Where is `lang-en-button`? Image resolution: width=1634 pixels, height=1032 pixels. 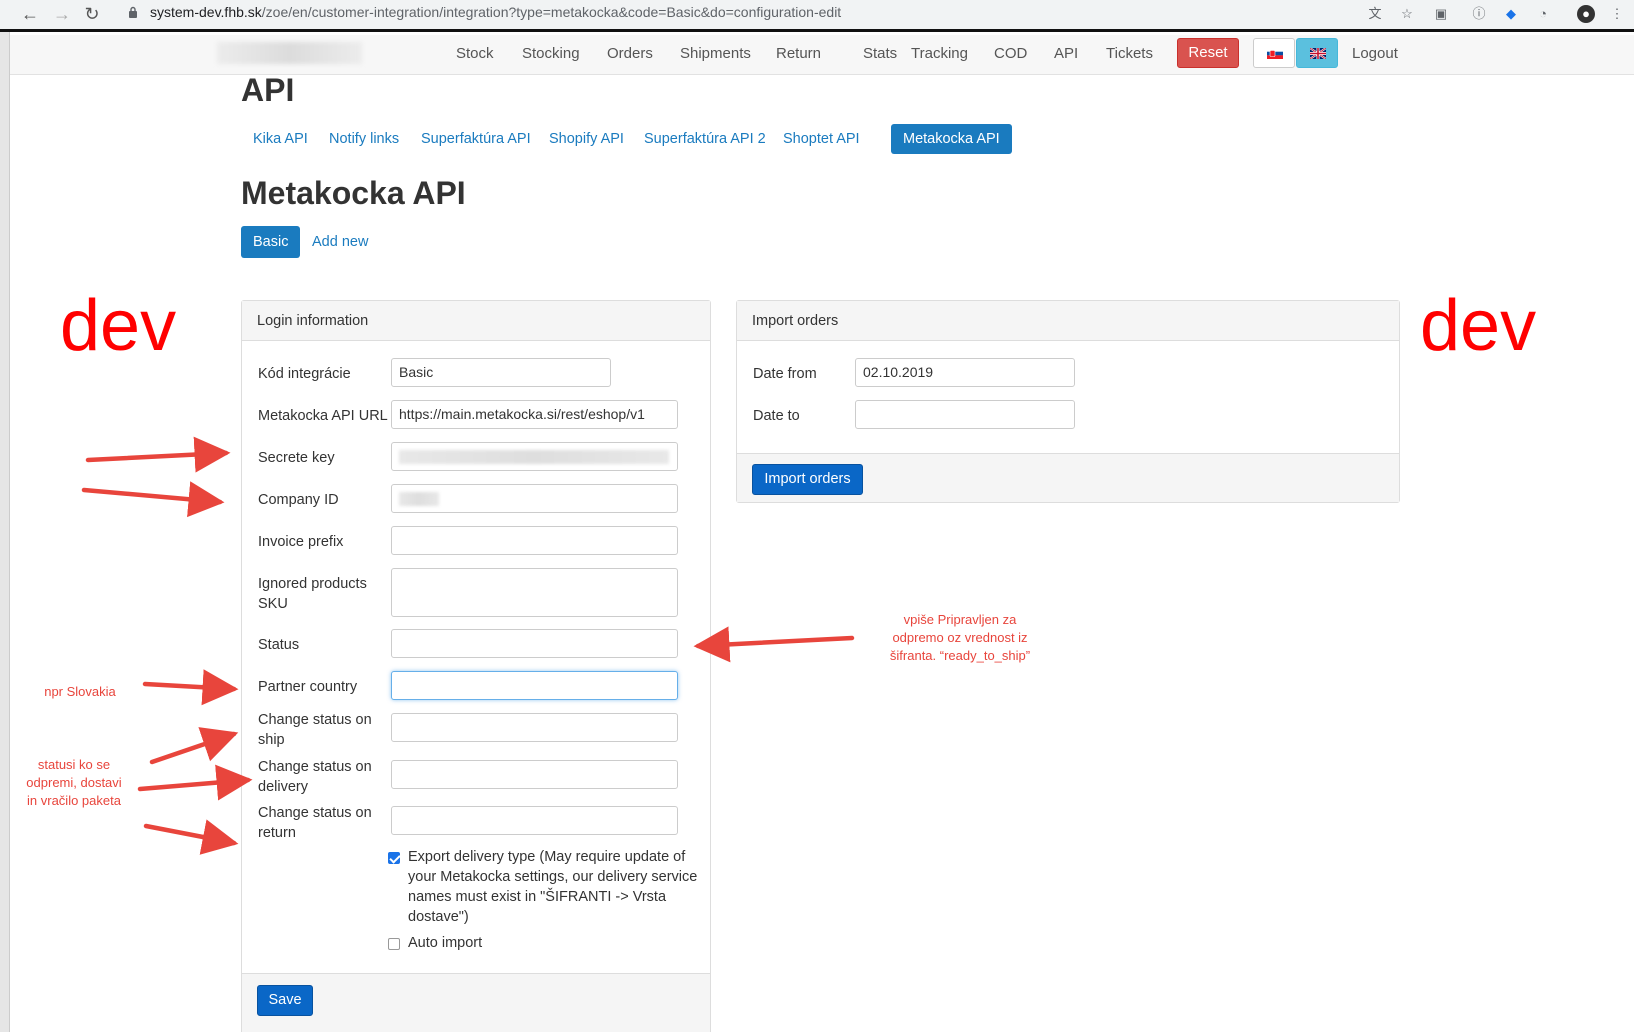
lang-en-button is located at coordinates (1317, 53).